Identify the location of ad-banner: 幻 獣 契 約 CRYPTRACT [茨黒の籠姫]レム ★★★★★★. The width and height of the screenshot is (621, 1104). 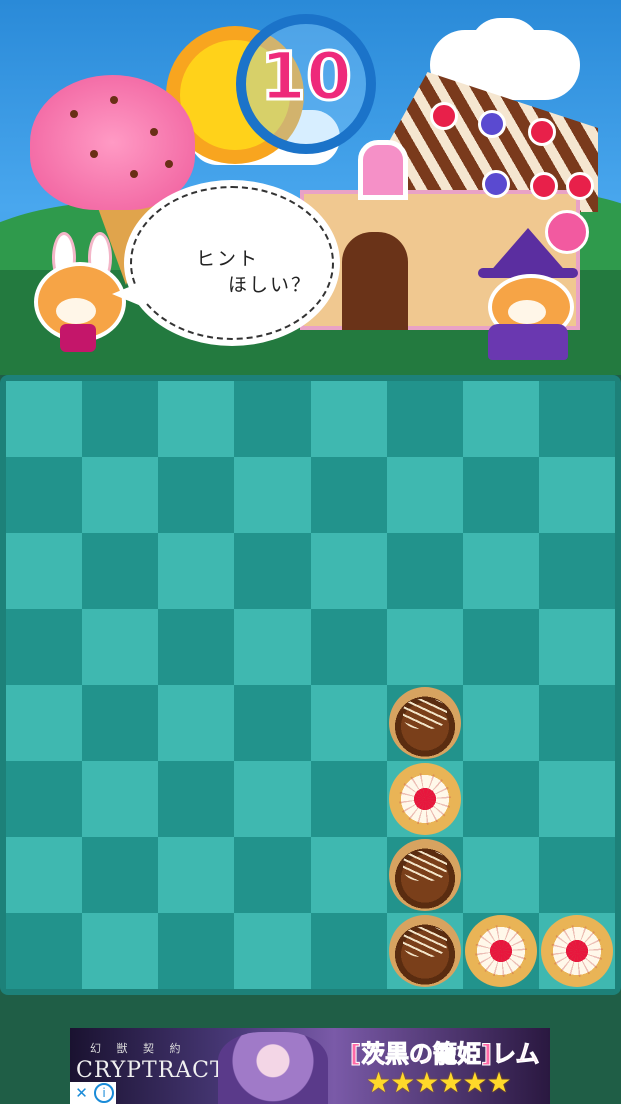
(310, 1066).